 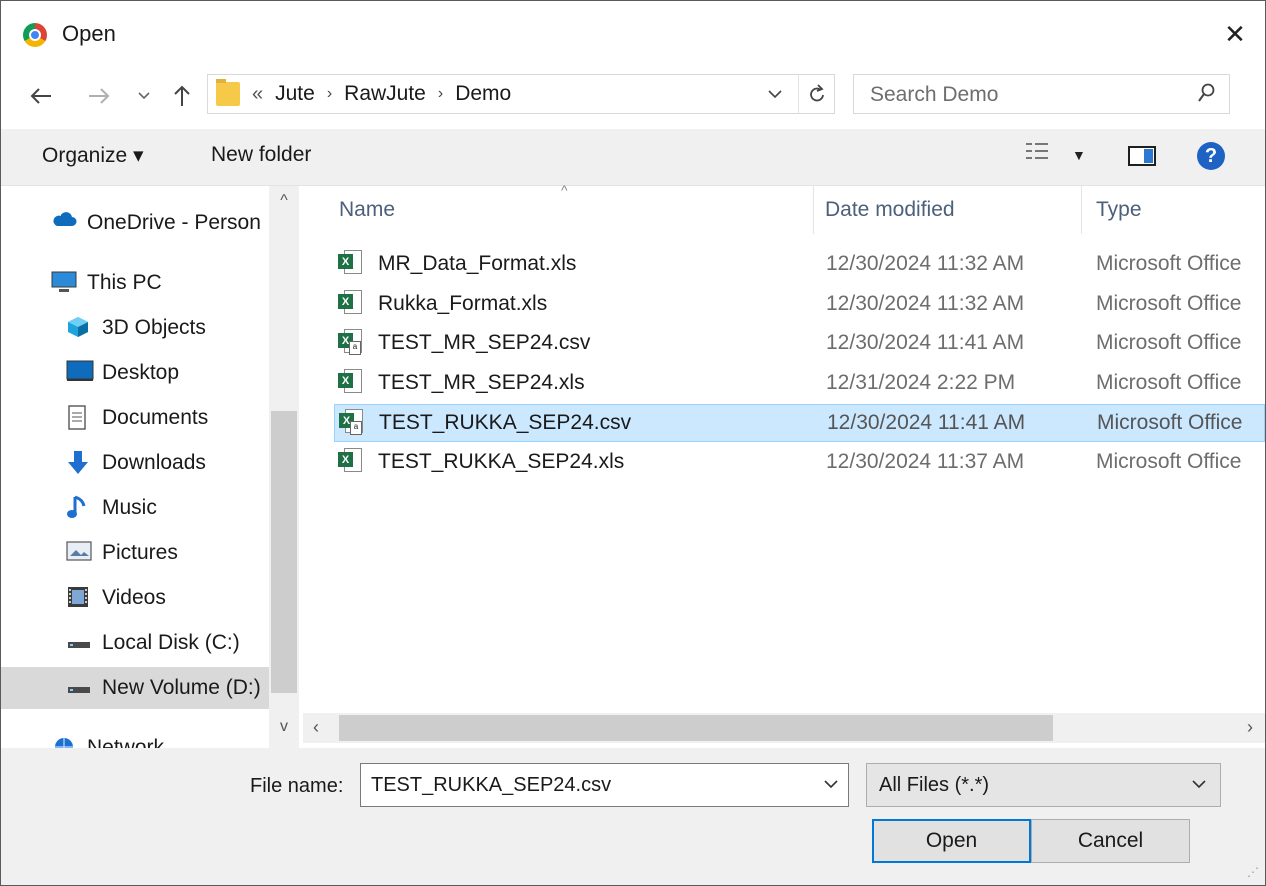 What do you see at coordinates (1041, 94) in the screenshot?
I see `search-input: Search Demo` at bounding box center [1041, 94].